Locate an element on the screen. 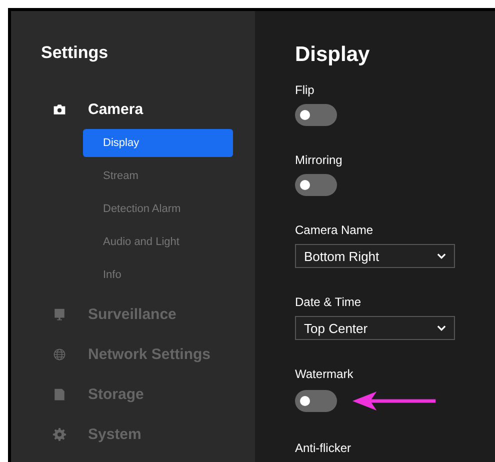 The image size is (495, 462). sidebar-item: Stream is located at coordinates (158, 176).